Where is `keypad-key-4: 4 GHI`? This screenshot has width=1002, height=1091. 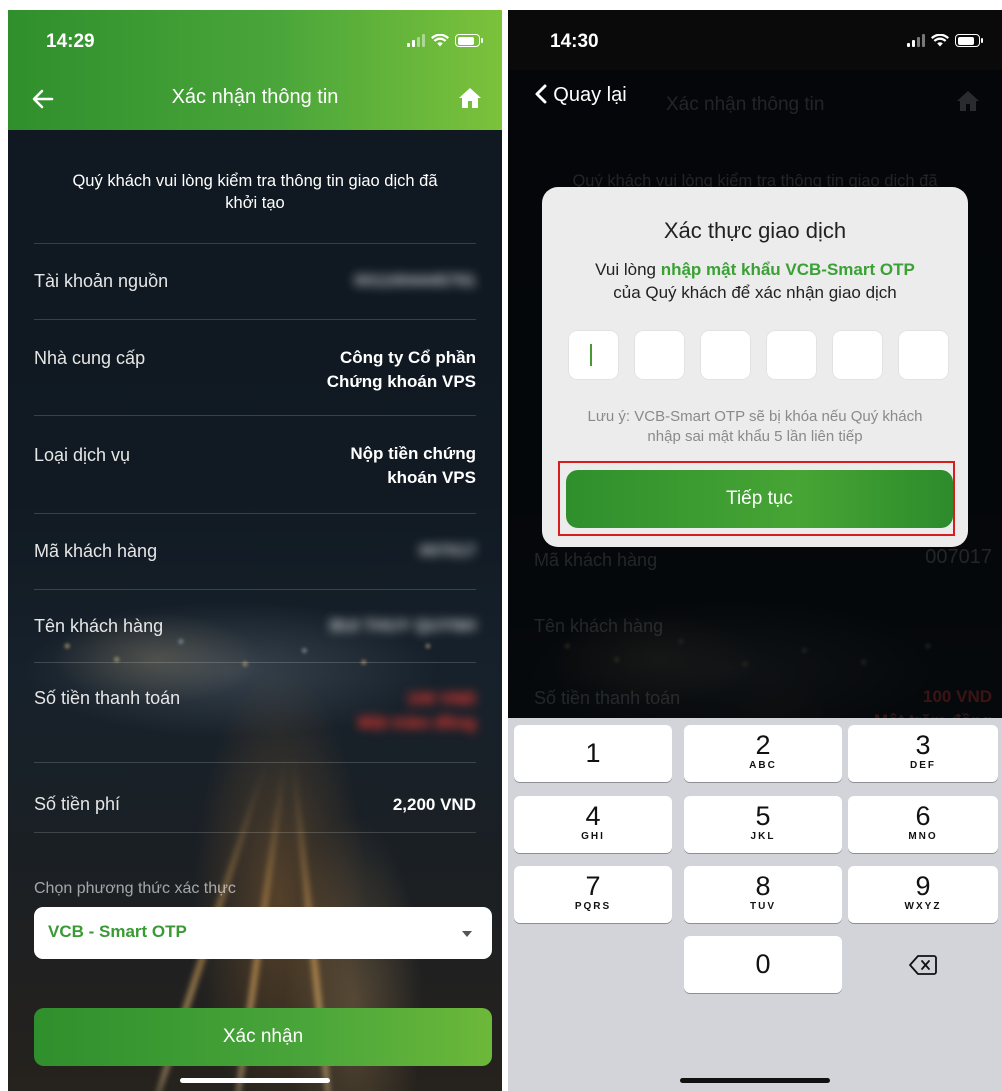
keypad-key-4: 4 GHI is located at coordinates (593, 824).